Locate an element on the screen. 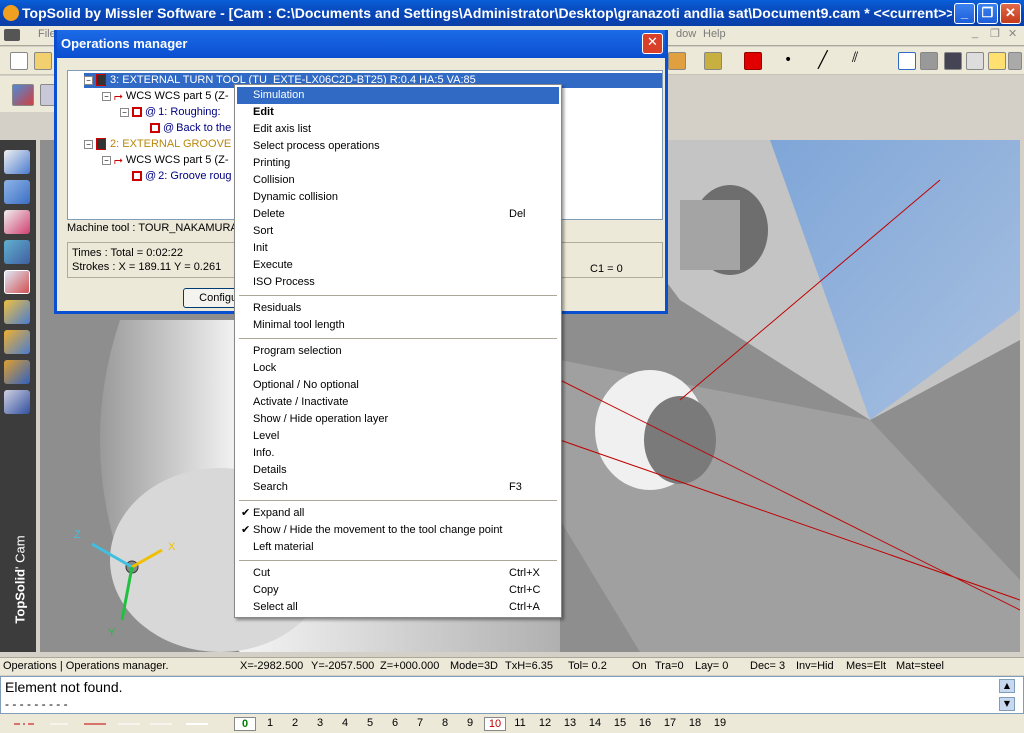 This screenshot has width=1024, height=733. menu-item: Simulation is located at coordinates (398, 95).